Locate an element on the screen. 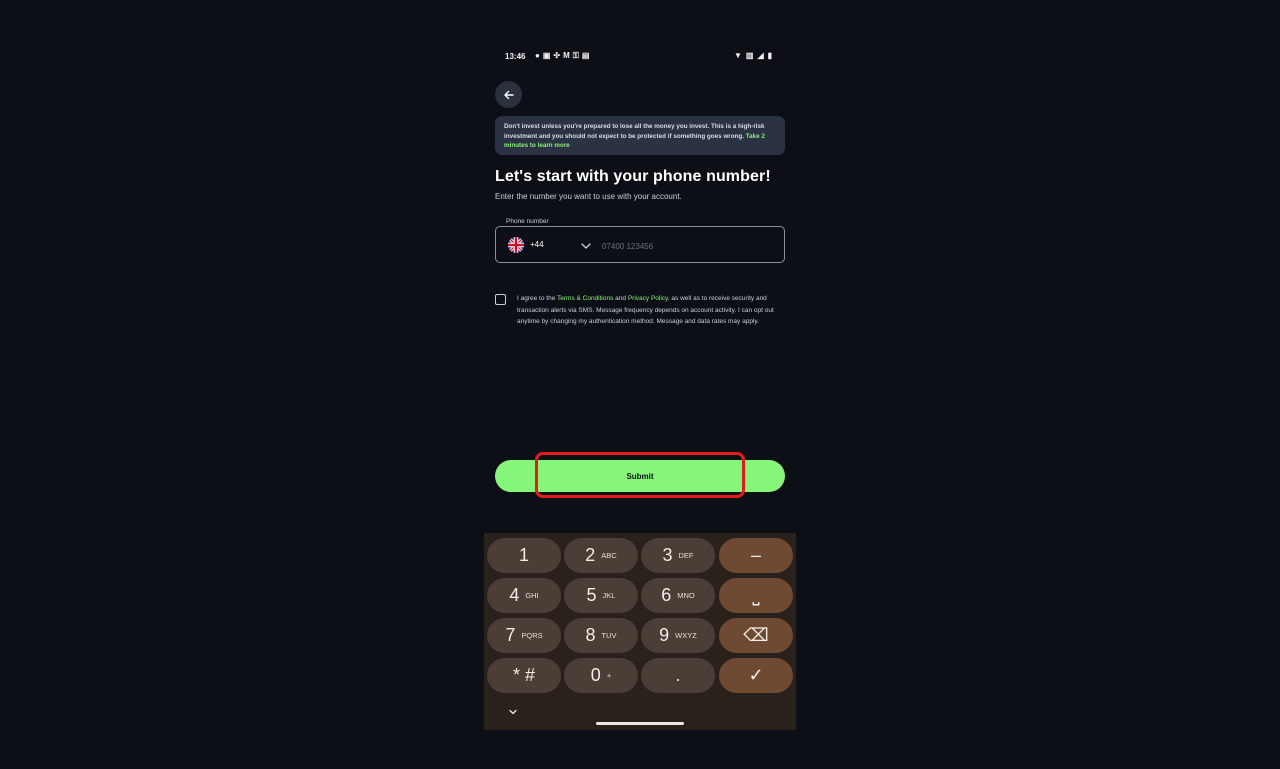 The height and width of the screenshot is (769, 1280). key-0: 1 is located at coordinates (524, 555).